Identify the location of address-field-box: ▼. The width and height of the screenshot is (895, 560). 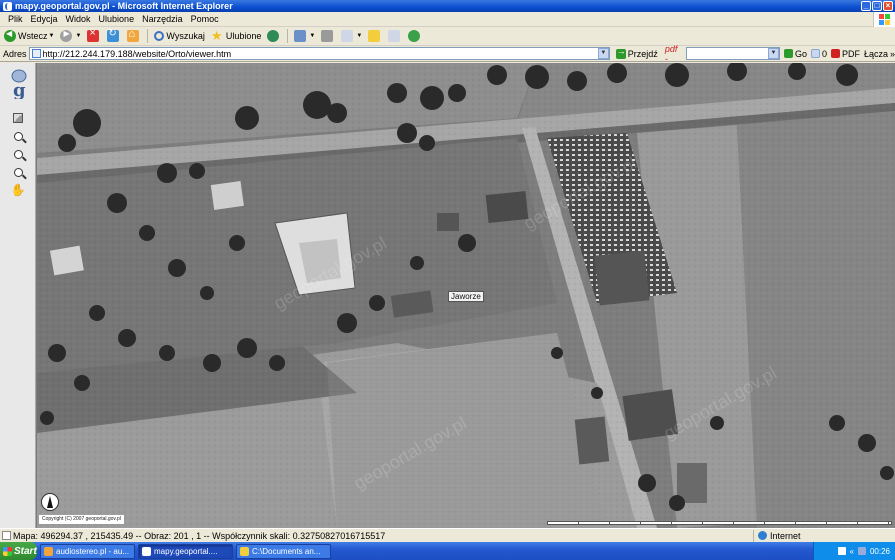
(319, 53).